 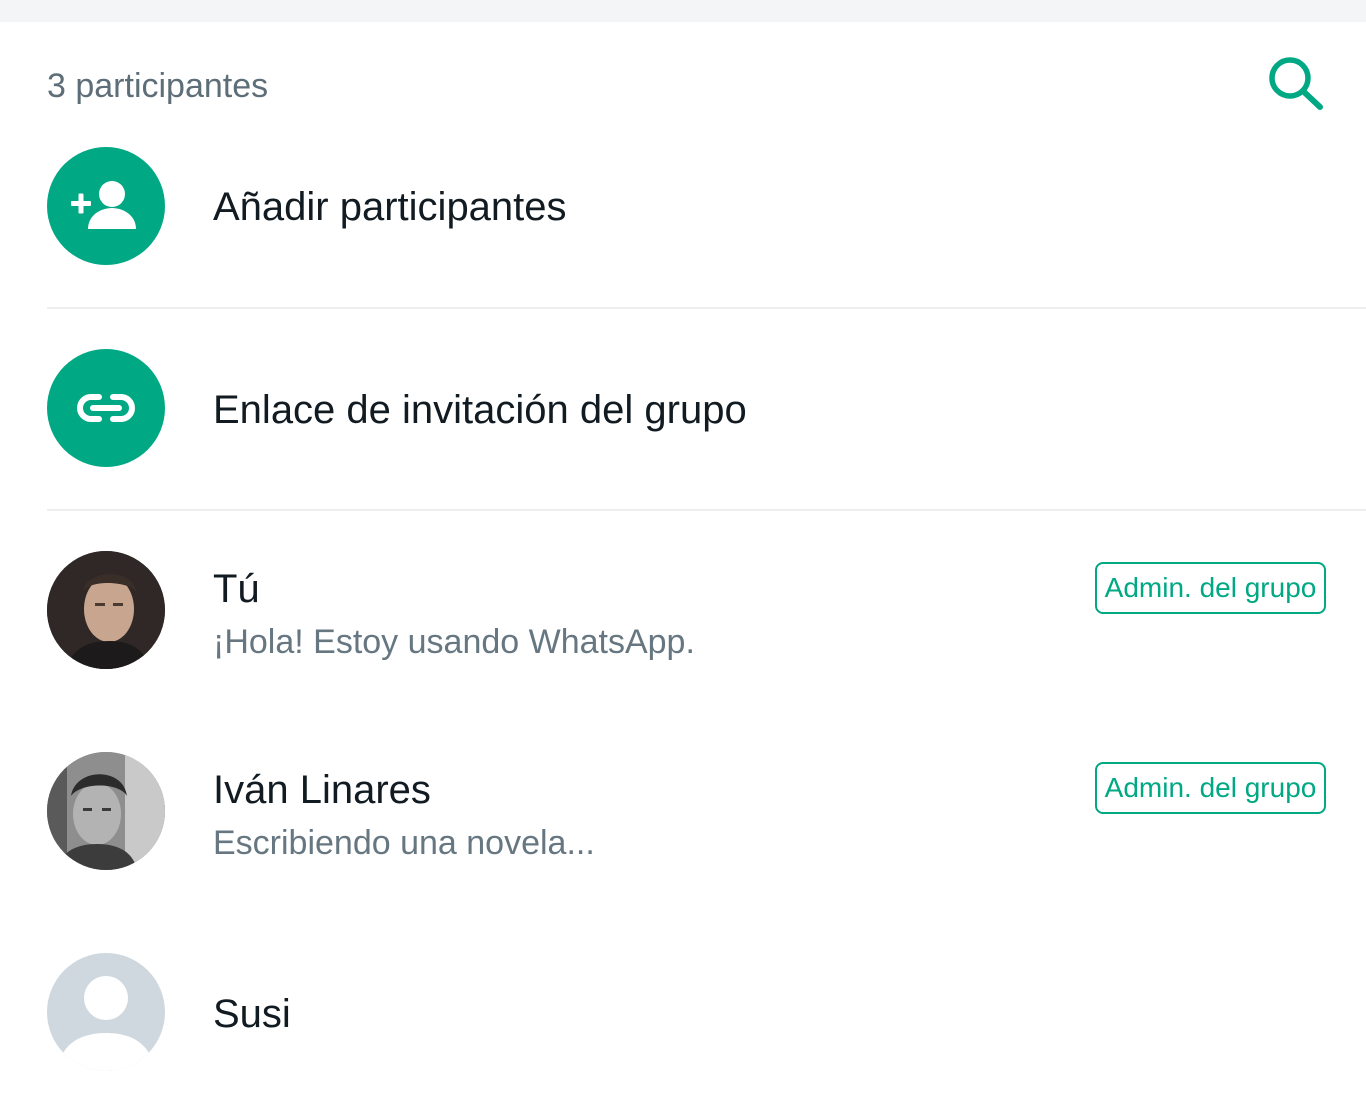 I want to click on search-icon, so click(x=1296, y=83).